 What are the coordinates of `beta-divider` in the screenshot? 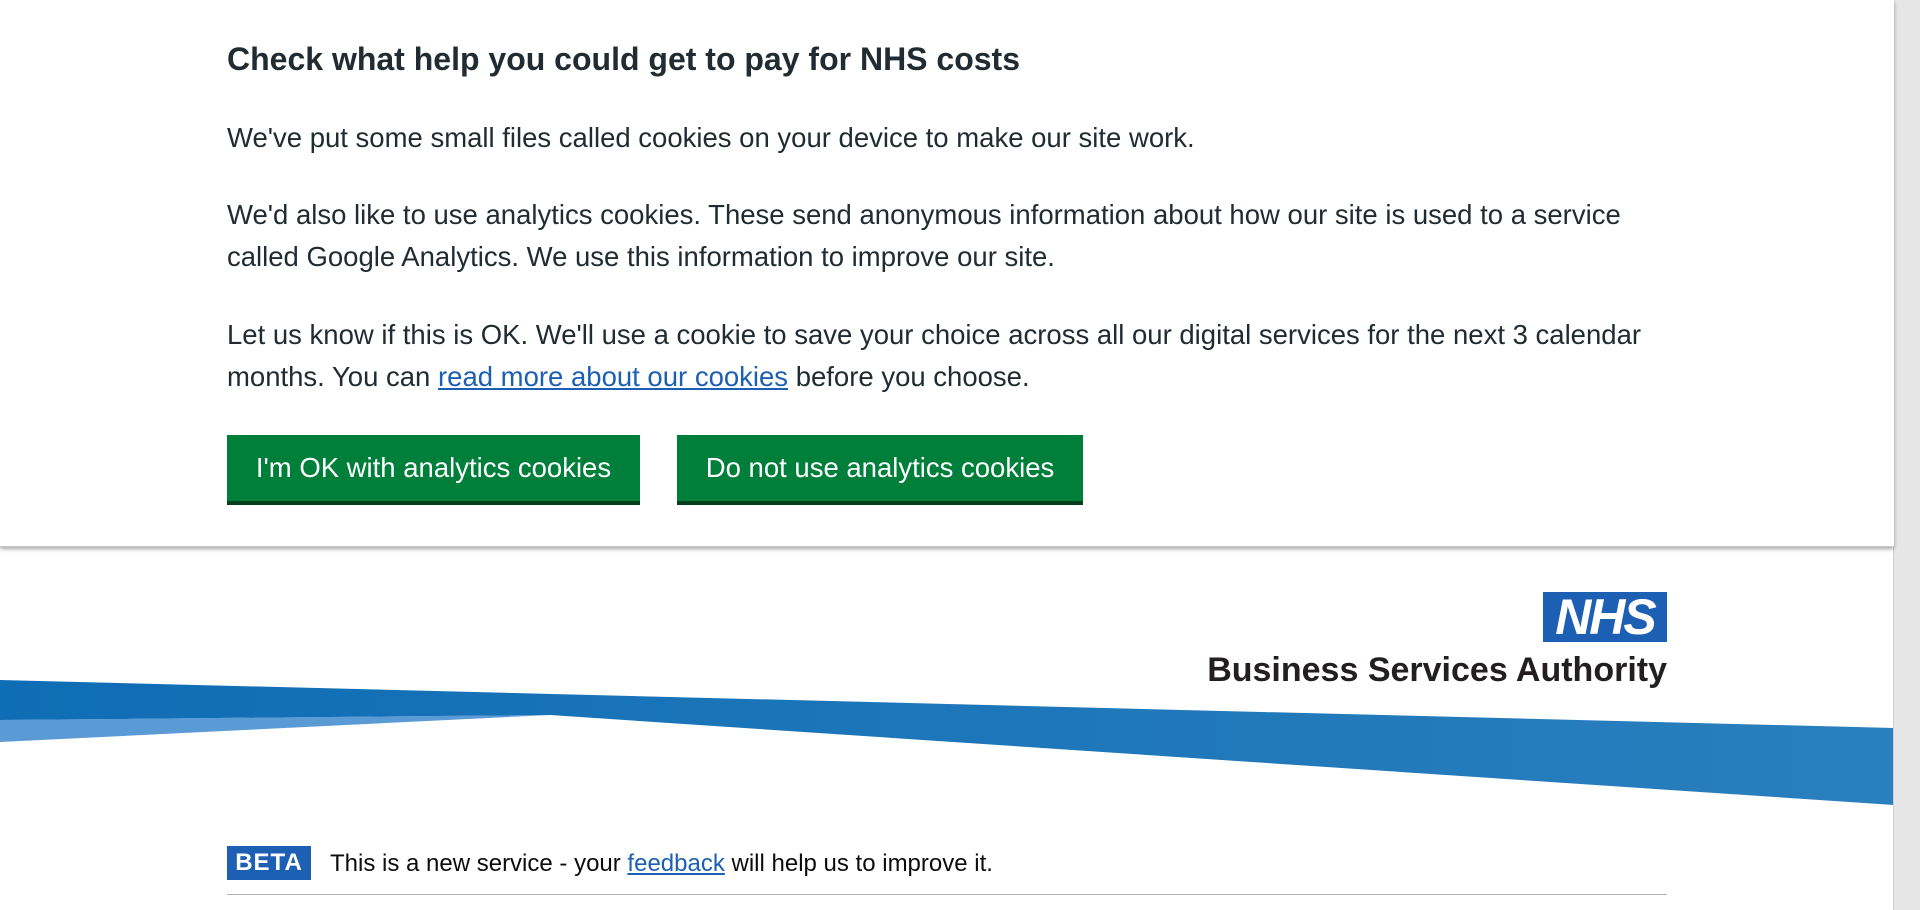 It's located at (947, 894).